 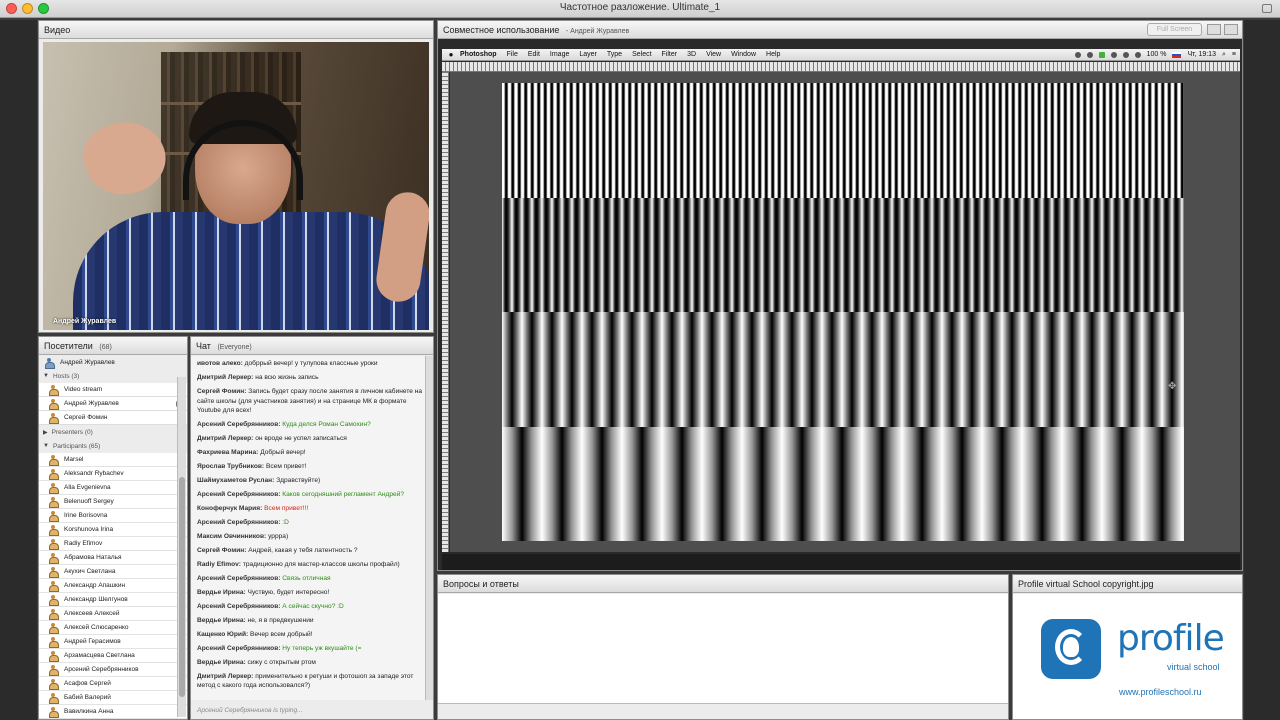 What do you see at coordinates (236, 30) in the screenshot?
I see `video-pod-header: Видео` at bounding box center [236, 30].